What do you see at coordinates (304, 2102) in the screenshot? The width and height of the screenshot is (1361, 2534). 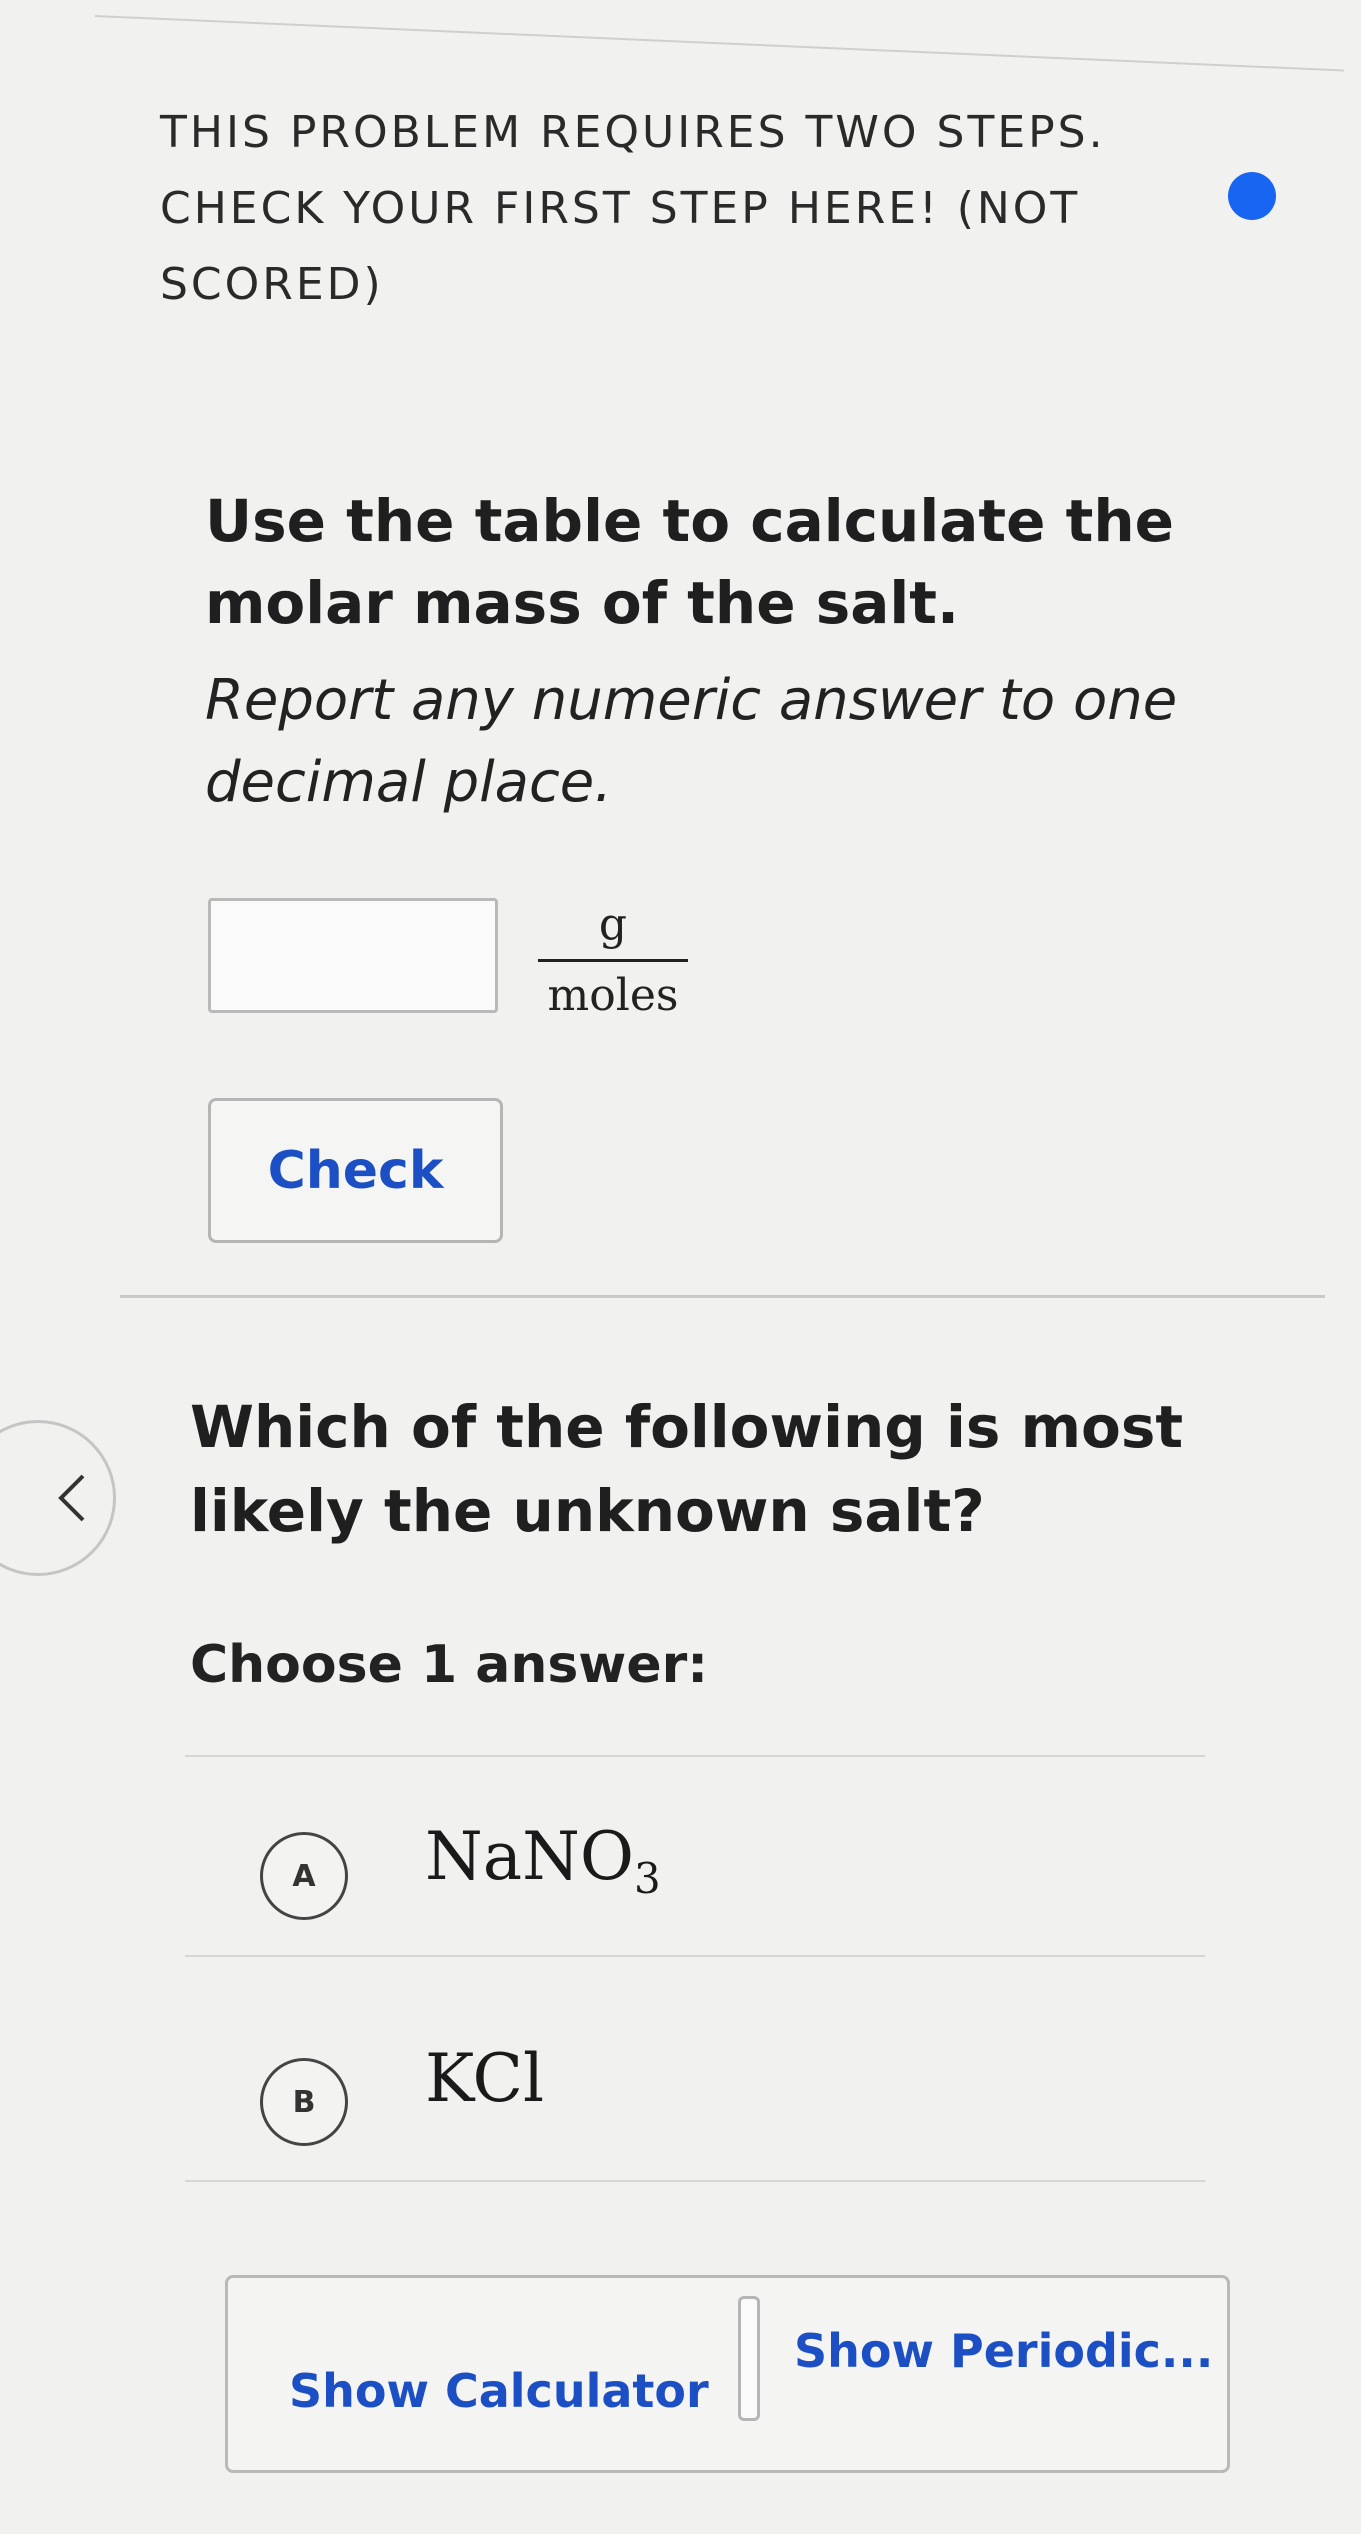 I see `choice-b-circle: B` at bounding box center [304, 2102].